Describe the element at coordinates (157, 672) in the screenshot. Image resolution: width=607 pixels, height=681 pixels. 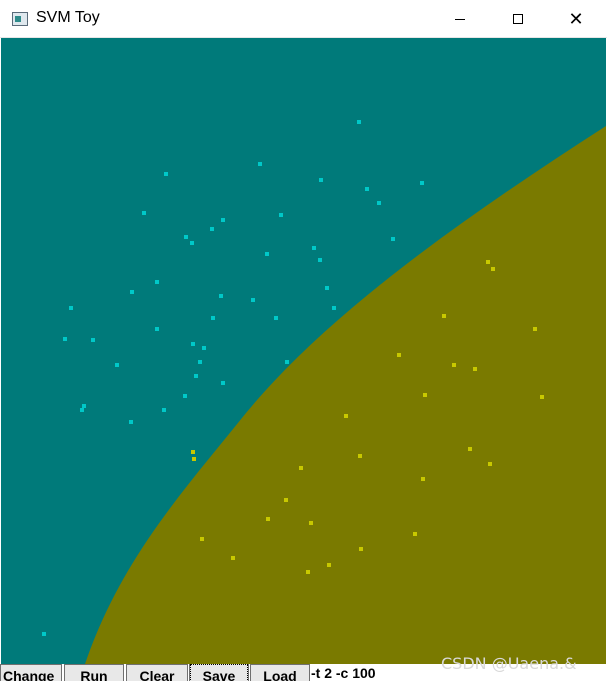
I see `clear-button: Clear` at that location.